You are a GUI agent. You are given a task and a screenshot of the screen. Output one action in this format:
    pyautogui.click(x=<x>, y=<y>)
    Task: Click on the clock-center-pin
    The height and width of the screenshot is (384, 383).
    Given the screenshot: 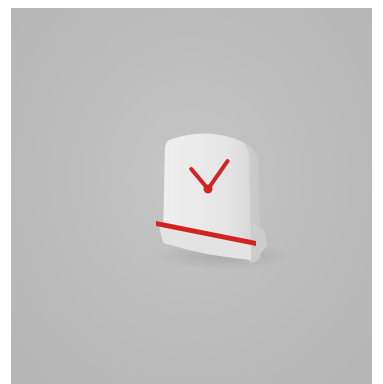 What is the action you would take?
    pyautogui.click(x=208, y=189)
    